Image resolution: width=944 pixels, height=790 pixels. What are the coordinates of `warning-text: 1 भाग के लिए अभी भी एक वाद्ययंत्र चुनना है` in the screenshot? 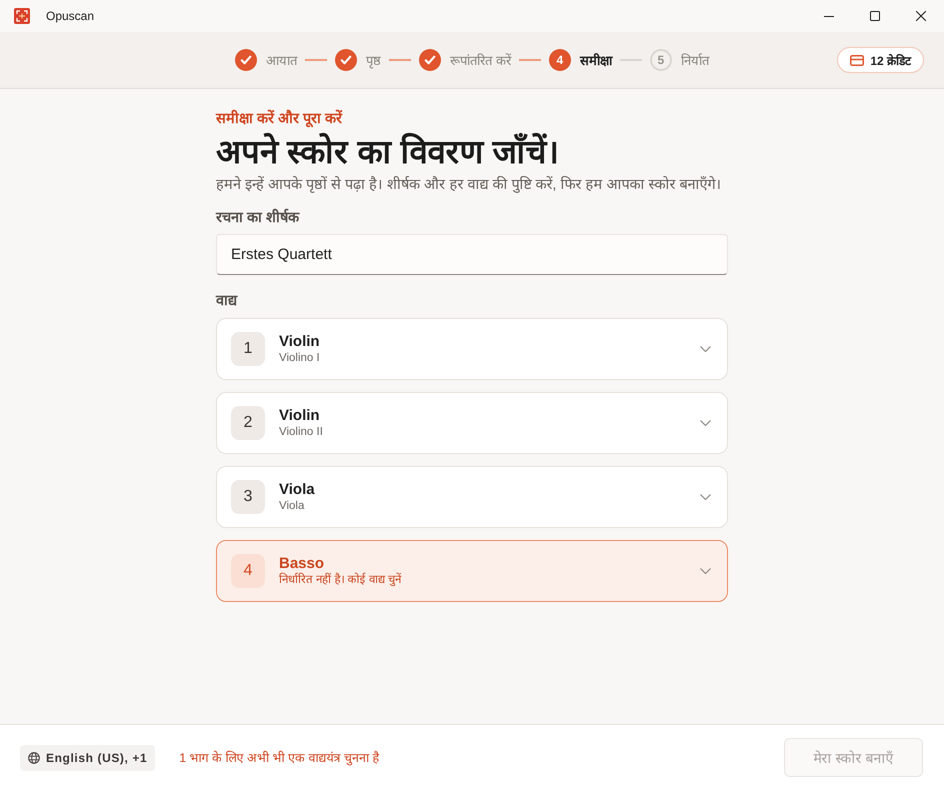 It's located at (279, 758).